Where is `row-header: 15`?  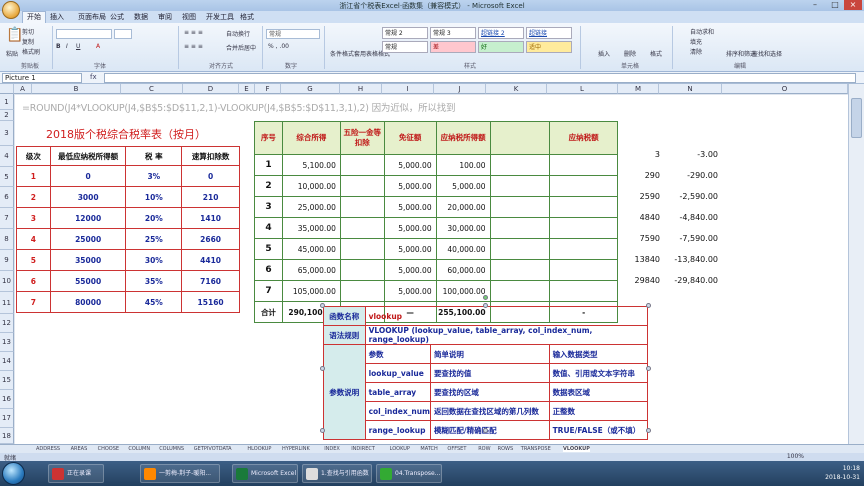 row-header: 15 is located at coordinates (7, 380).